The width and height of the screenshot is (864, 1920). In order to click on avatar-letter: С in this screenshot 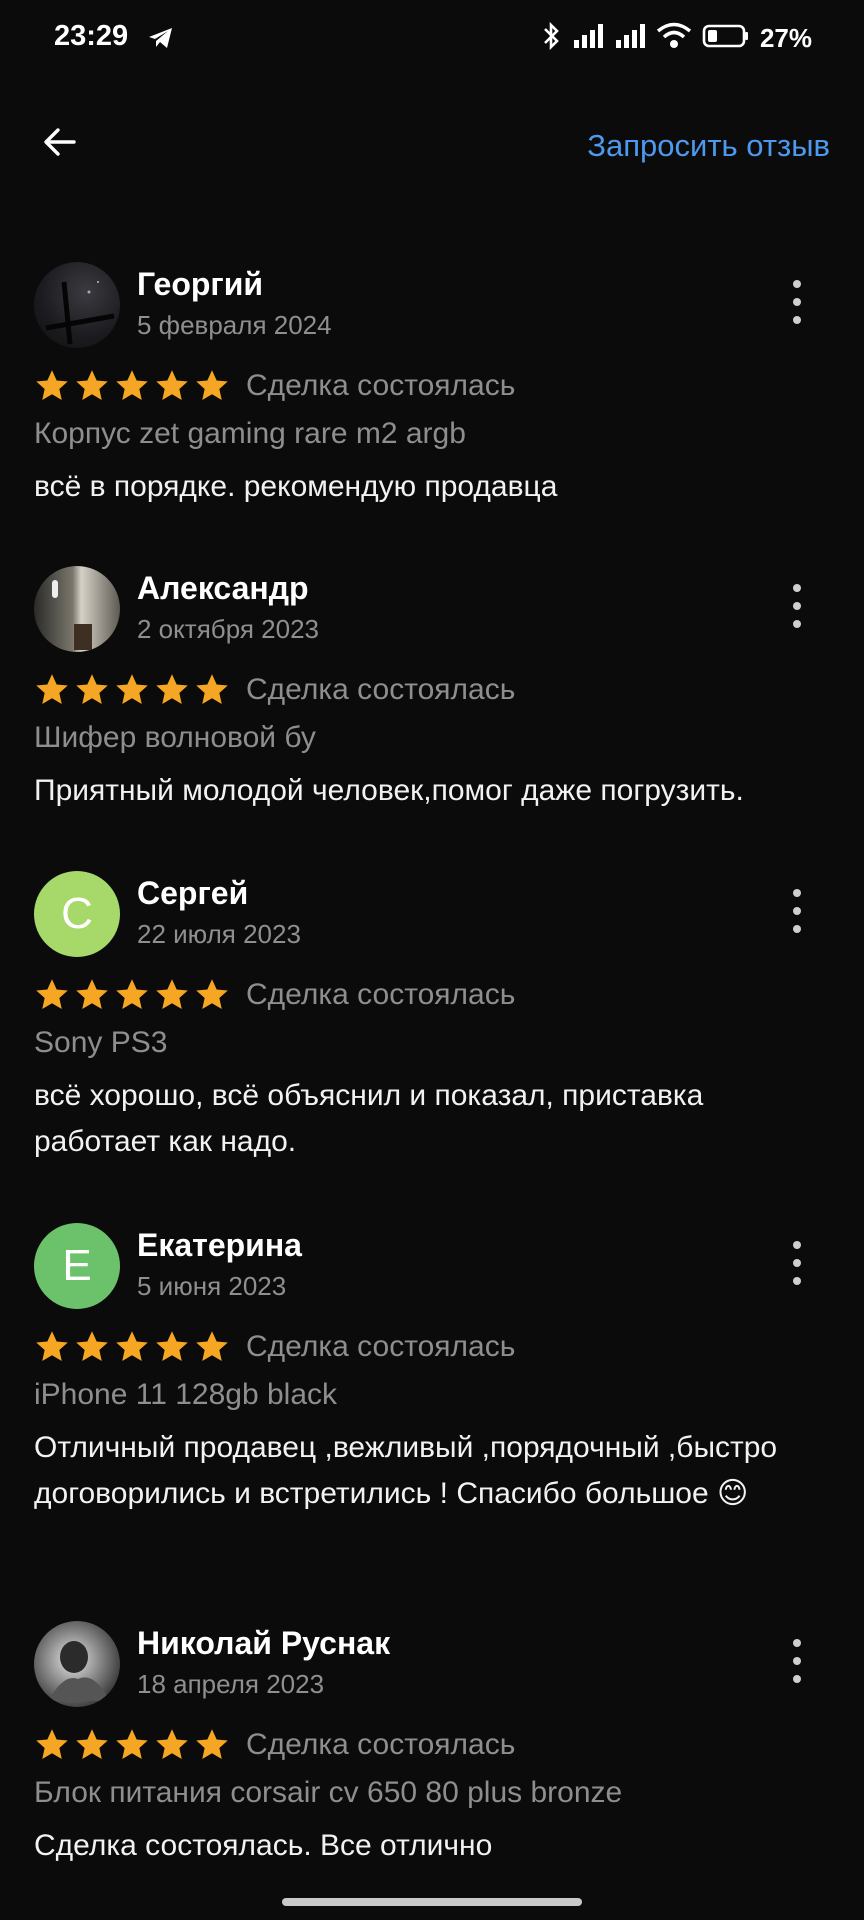, I will do `click(77, 913)`.